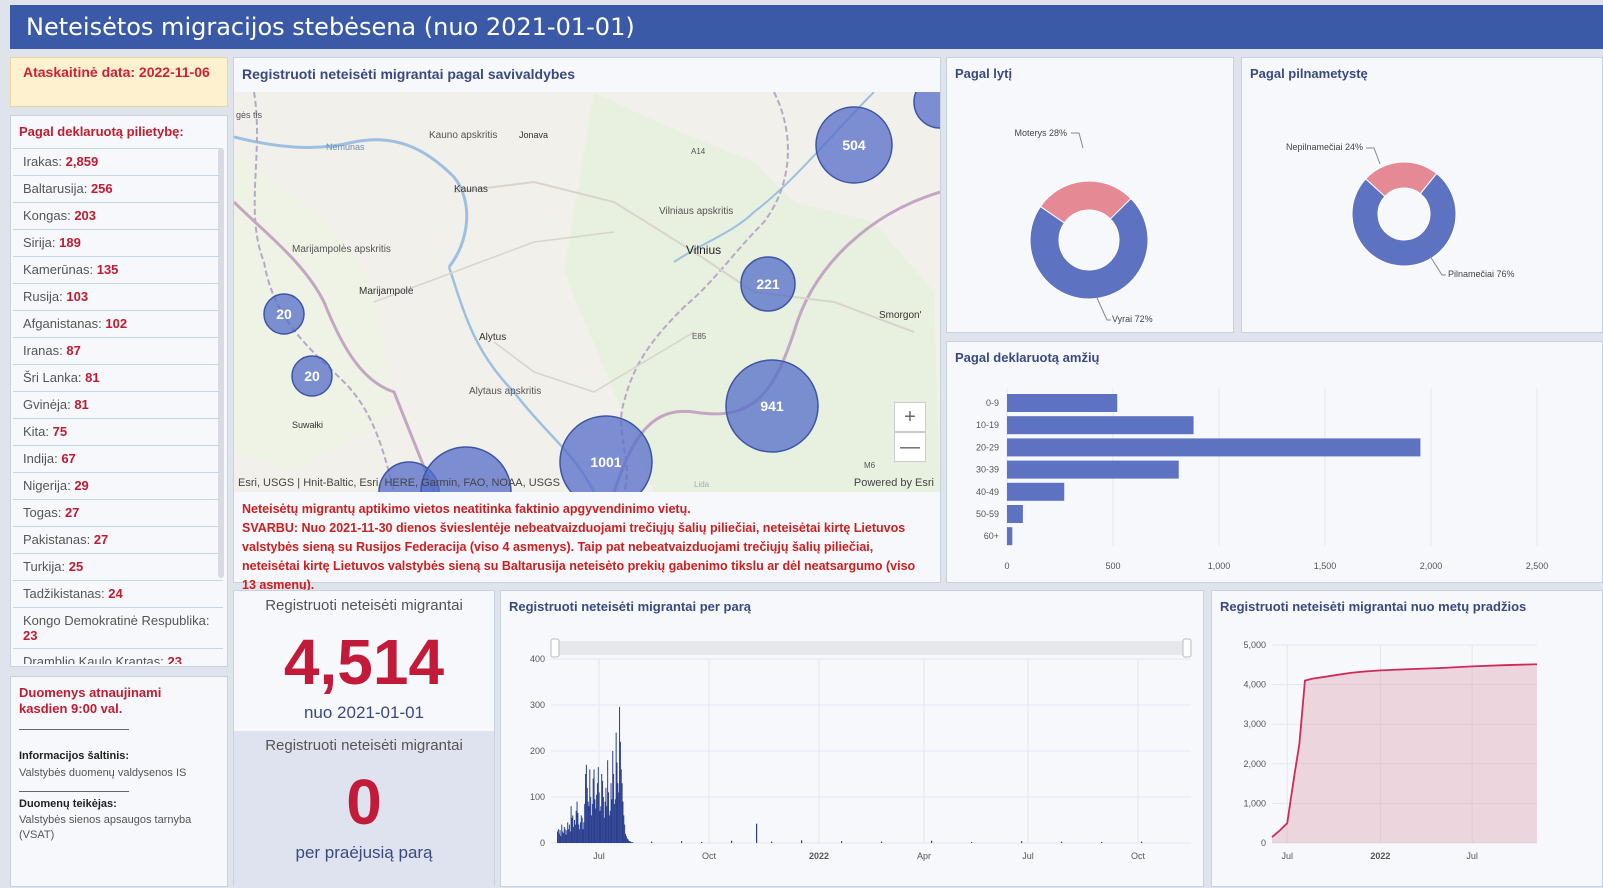  Describe the element at coordinates (871, 648) in the screenshot. I see `range-slider` at that location.